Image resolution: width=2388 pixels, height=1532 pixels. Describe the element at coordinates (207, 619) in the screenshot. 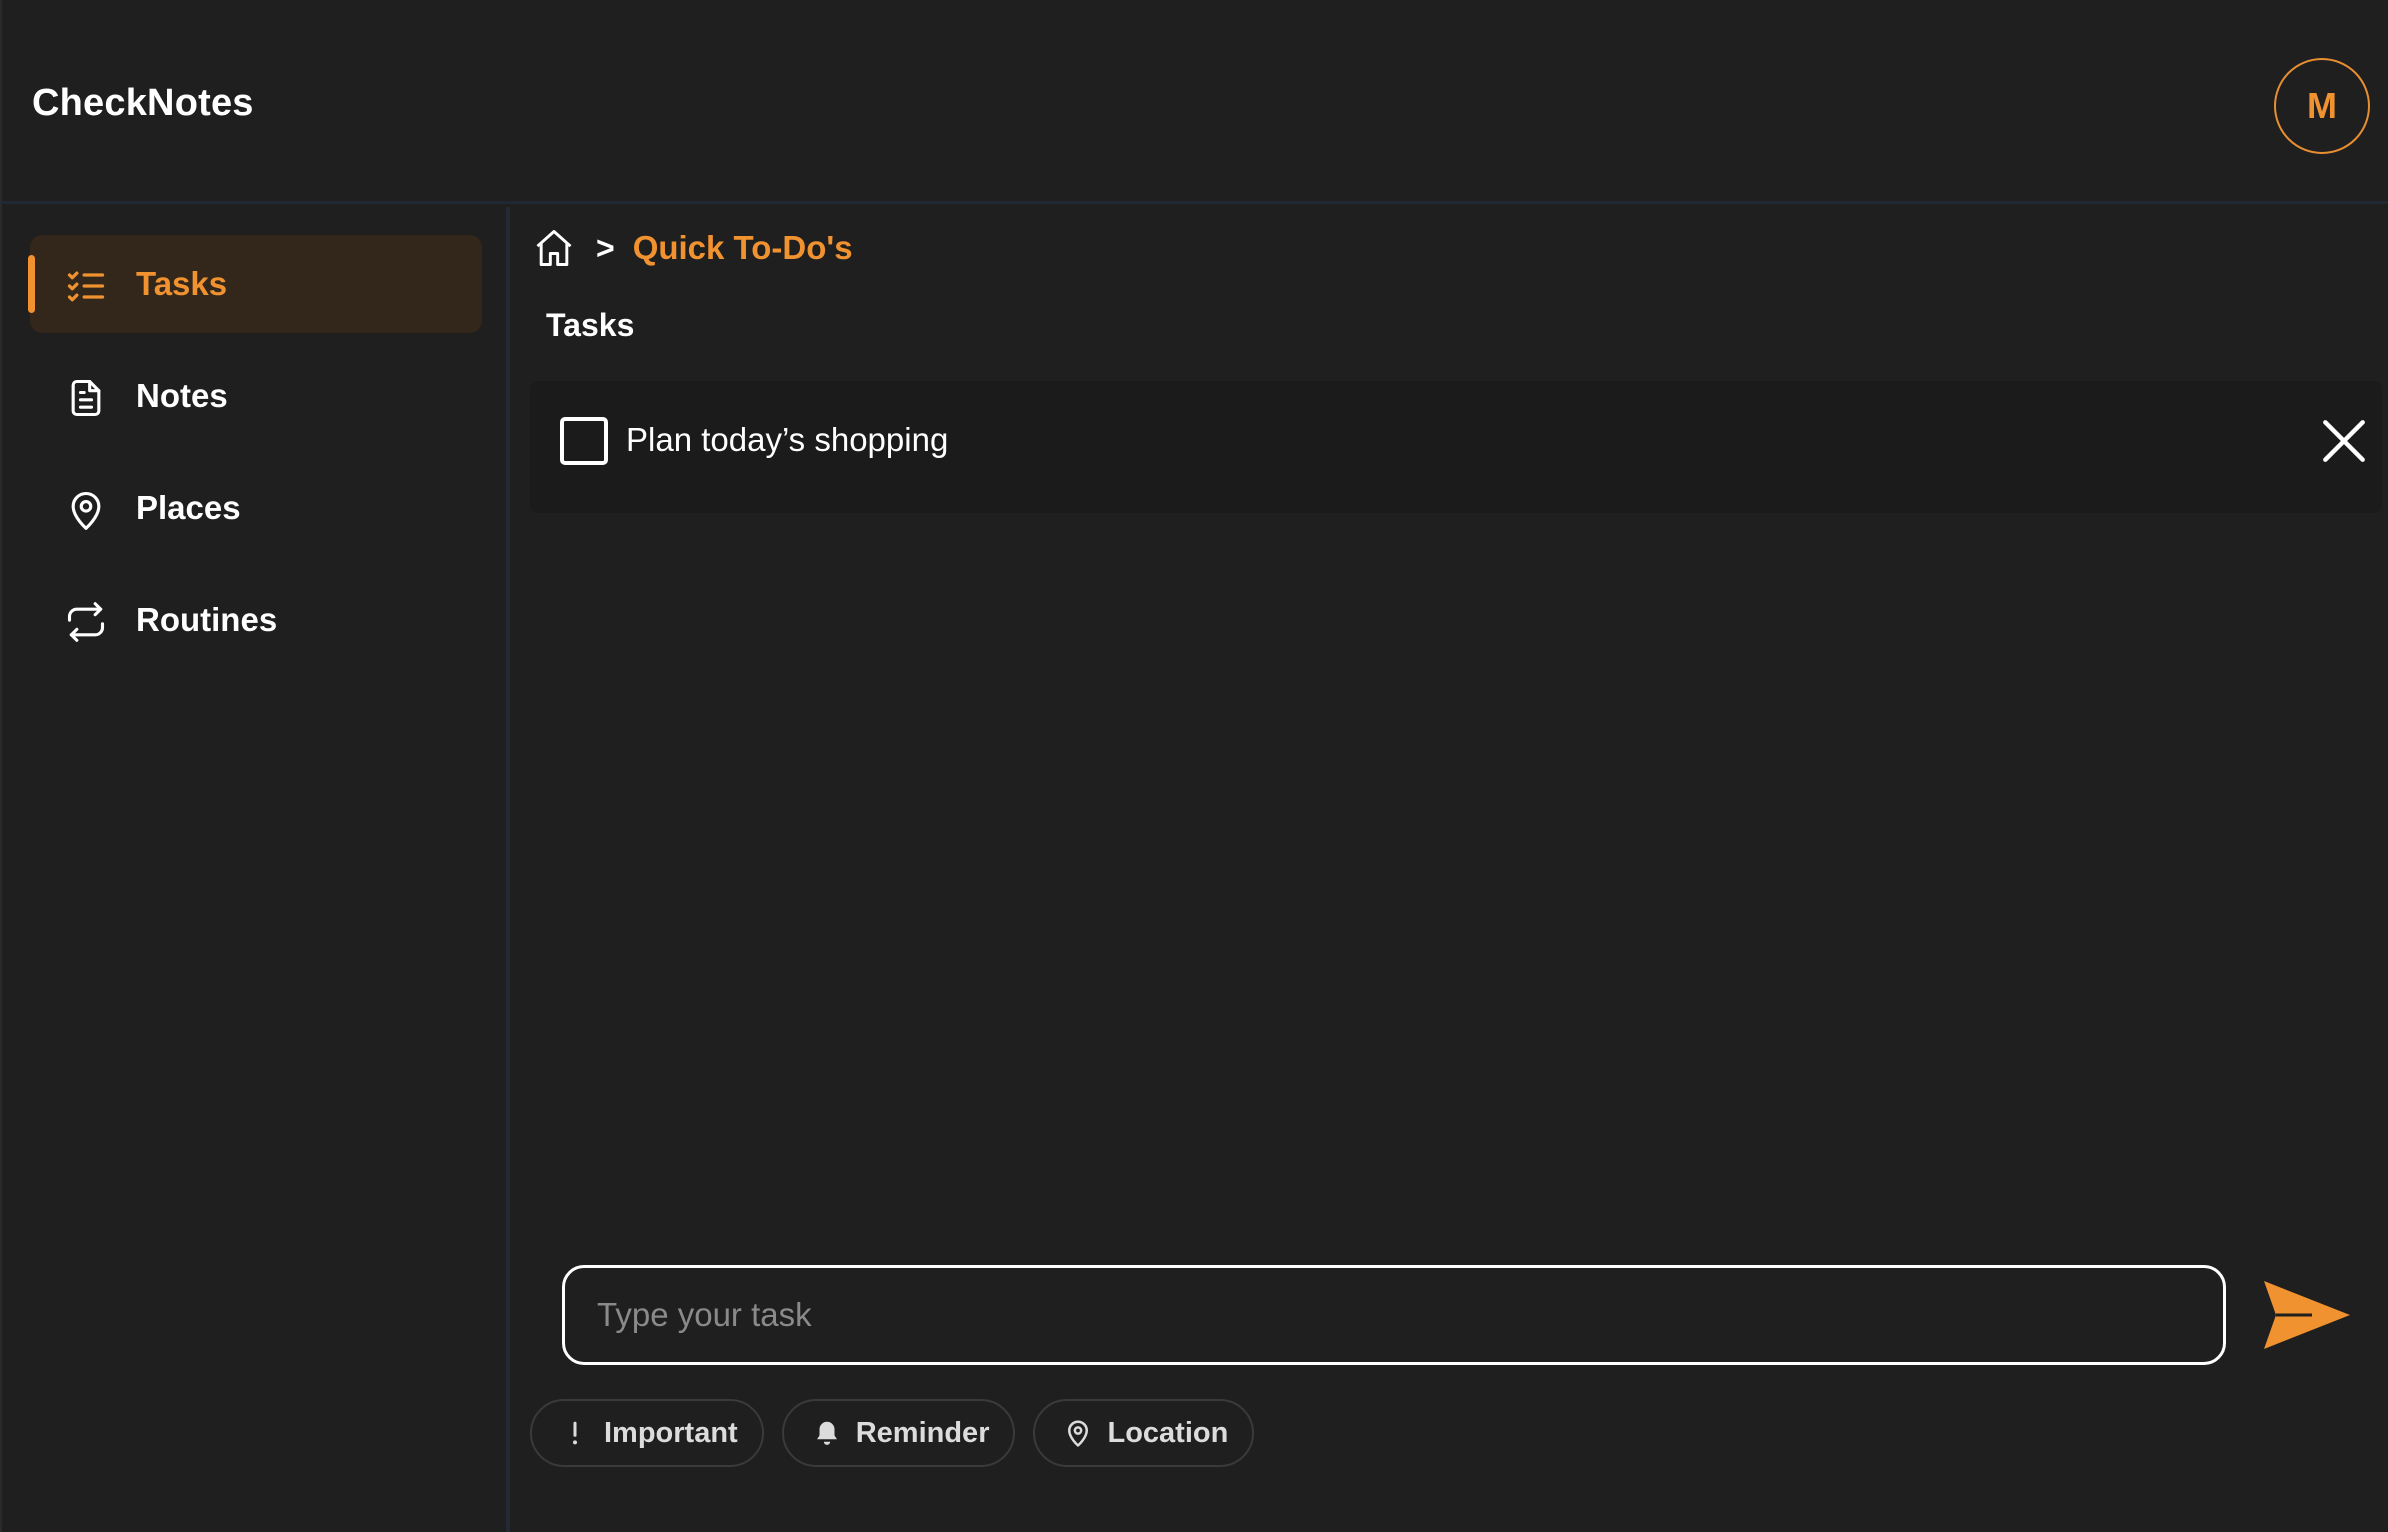

I see `sidebar-item-label: Routines` at that location.